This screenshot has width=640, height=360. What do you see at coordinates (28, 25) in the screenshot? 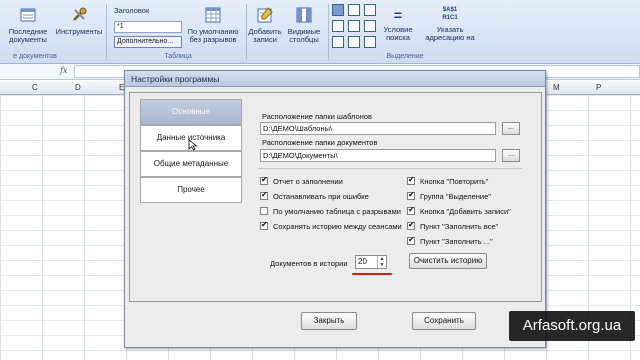
I see `recent-docs-button: Последние документы` at bounding box center [28, 25].